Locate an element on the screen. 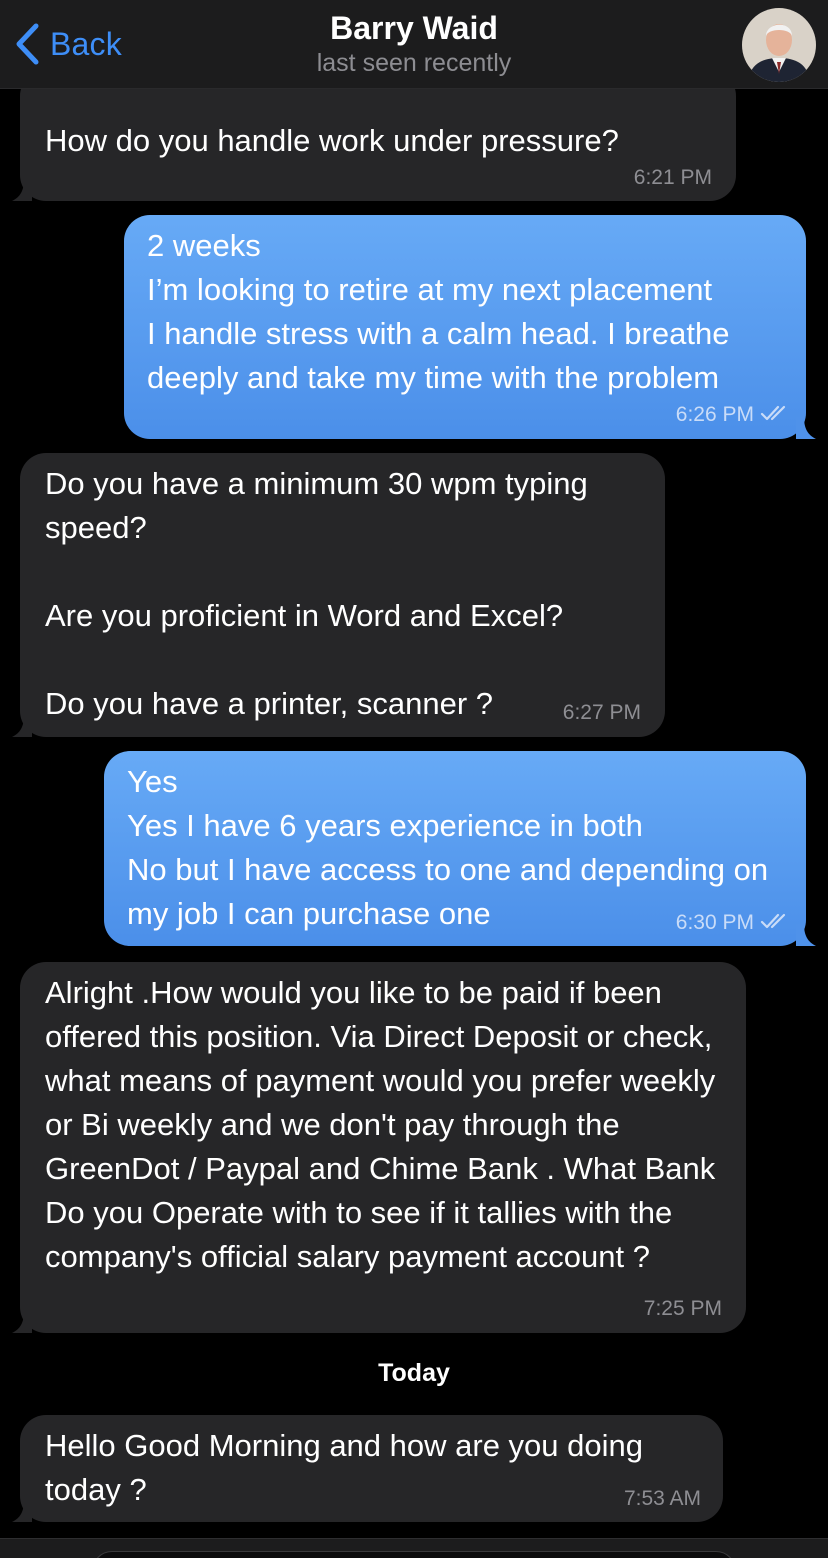 The width and height of the screenshot is (828, 1558). contact-status: last seen recently is located at coordinates (414, 63).